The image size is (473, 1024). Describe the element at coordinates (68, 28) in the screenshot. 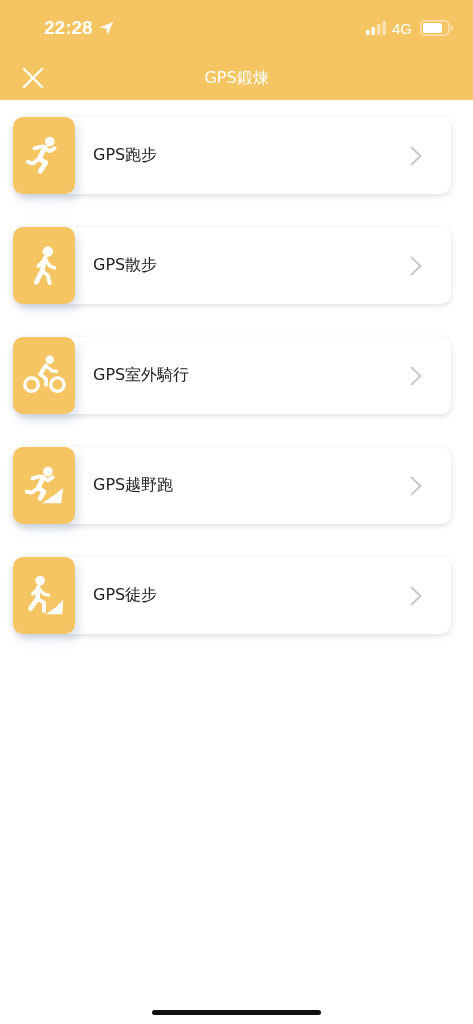

I see `status-time: 22:28` at that location.